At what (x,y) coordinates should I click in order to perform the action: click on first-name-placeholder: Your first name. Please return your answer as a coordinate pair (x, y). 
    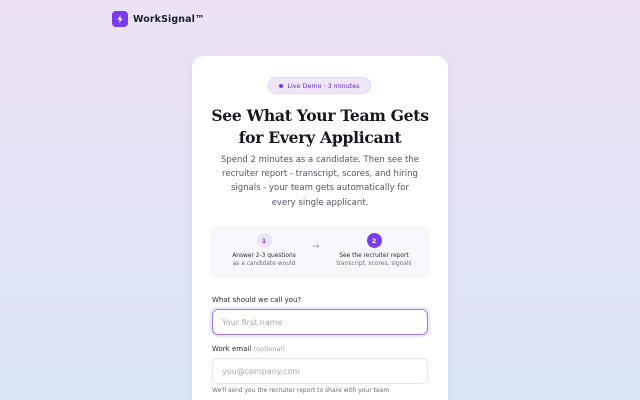
    Looking at the image, I should click on (252, 322).